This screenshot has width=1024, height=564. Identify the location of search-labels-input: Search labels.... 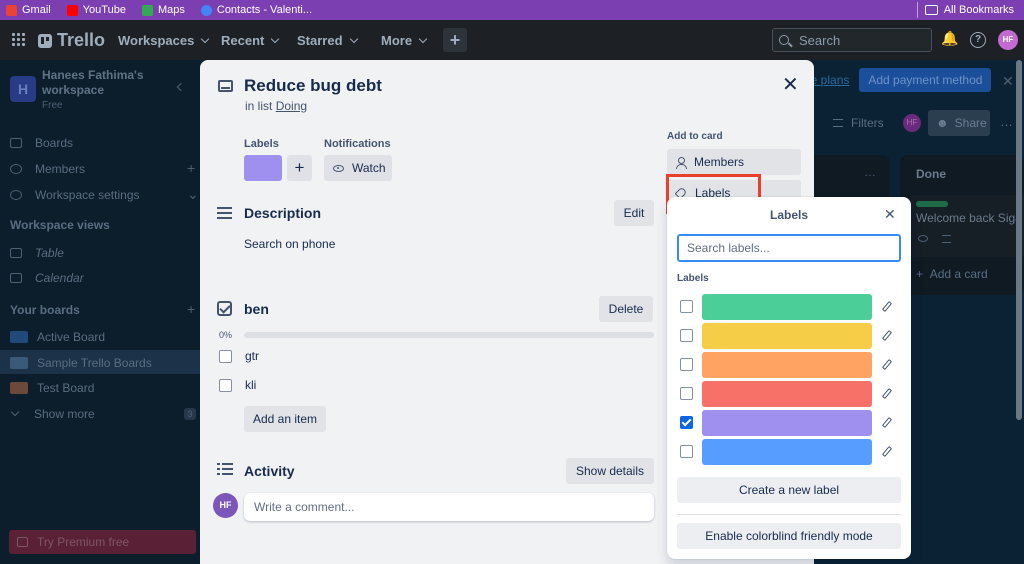
(789, 248).